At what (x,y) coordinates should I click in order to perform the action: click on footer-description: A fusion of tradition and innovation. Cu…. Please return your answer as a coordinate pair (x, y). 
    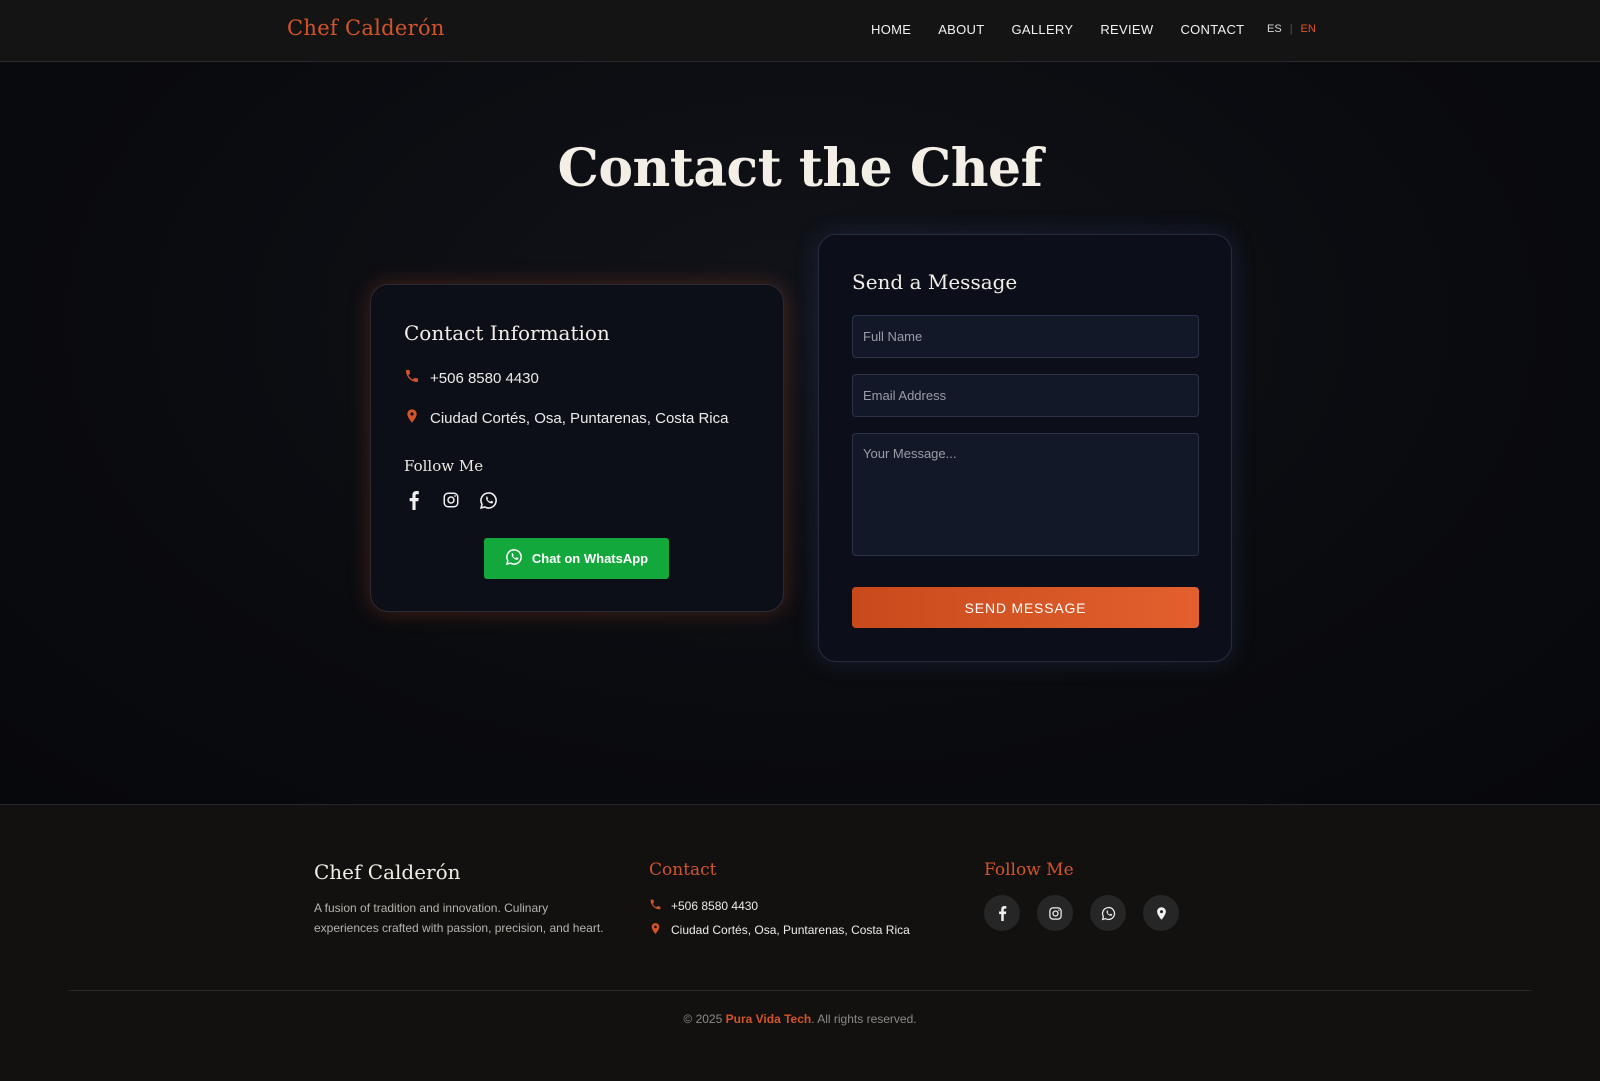
    Looking at the image, I should click on (459, 918).